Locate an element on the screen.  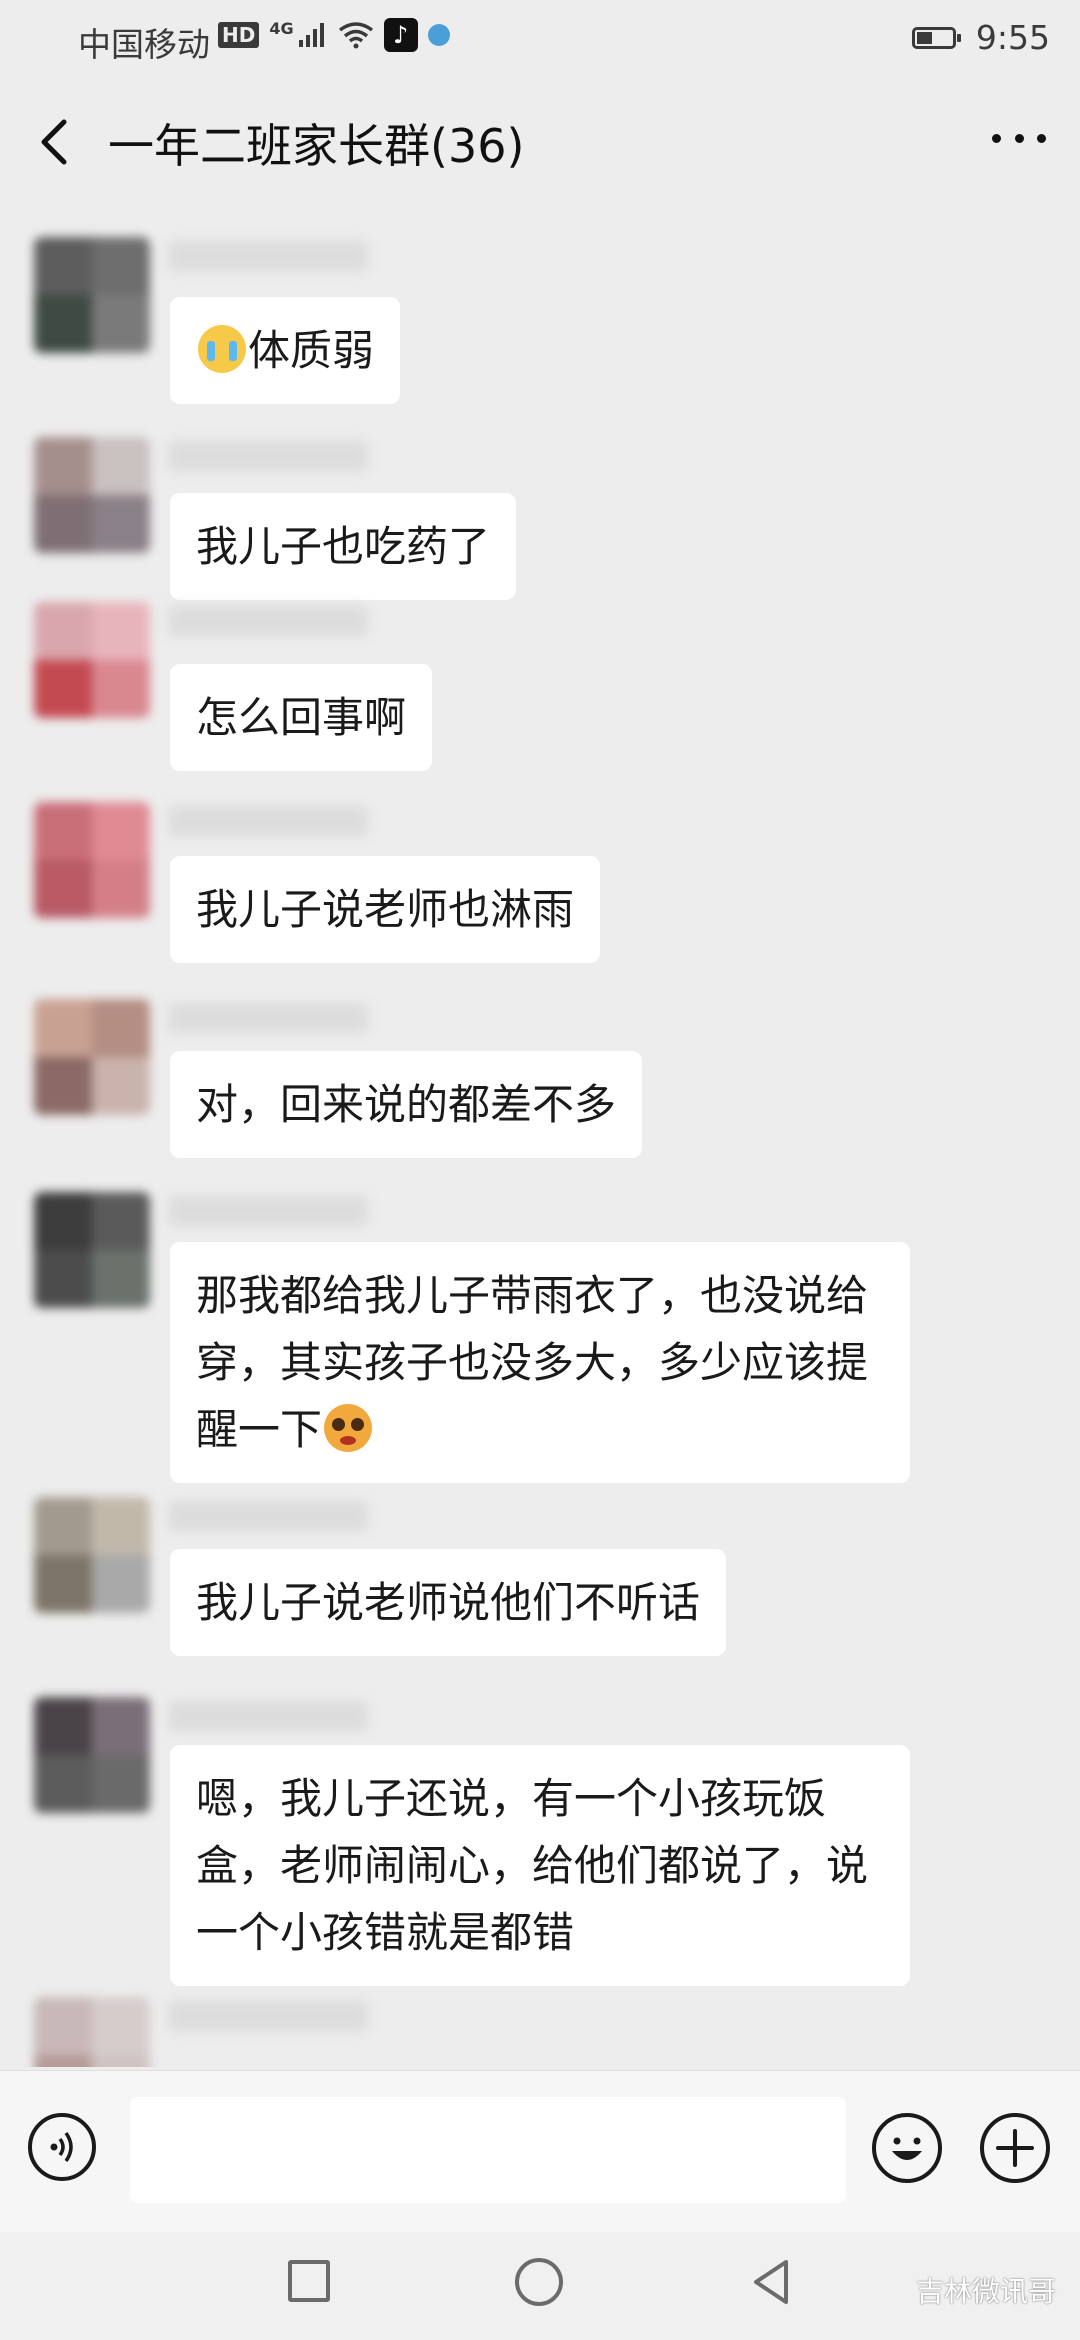
hd-icon: HD is located at coordinates (239, 35).